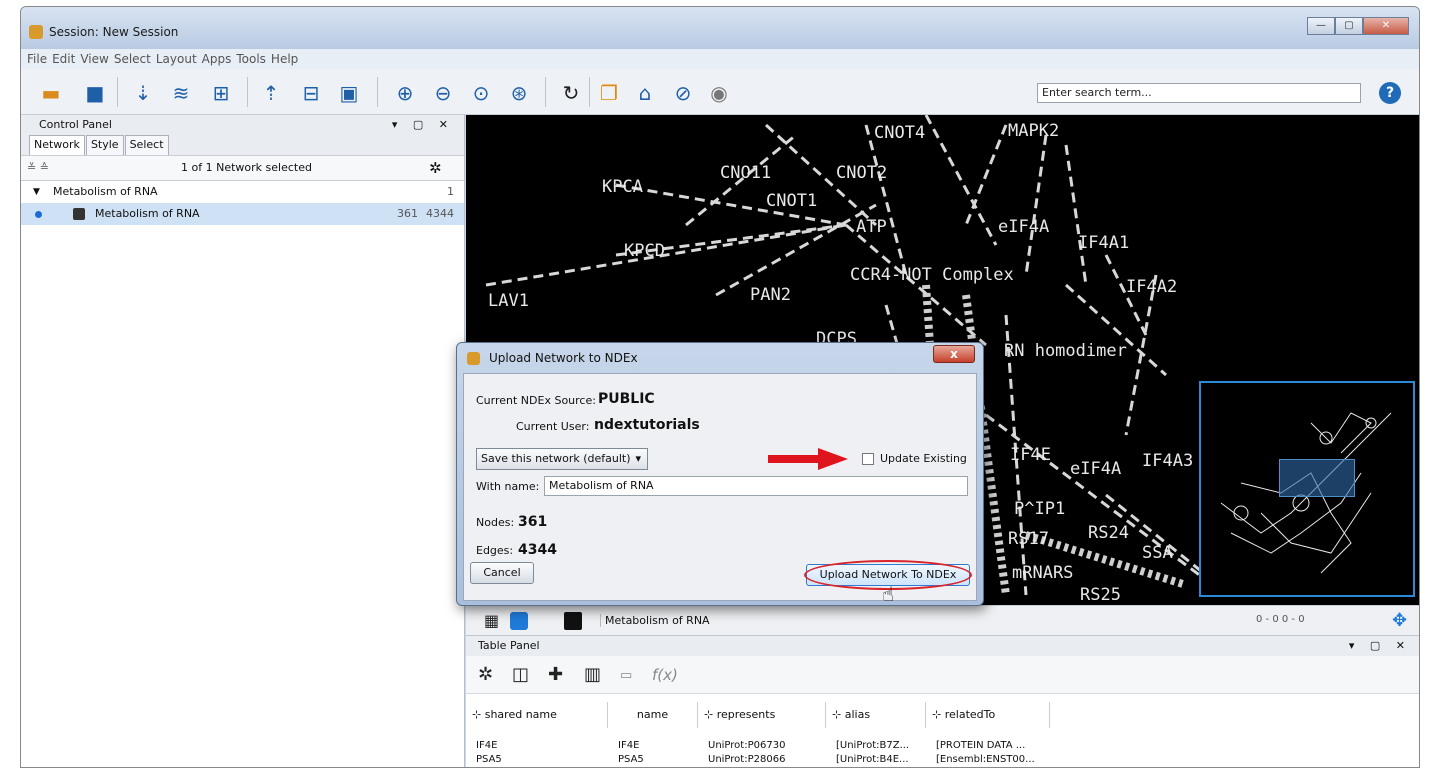 The image size is (1435, 768). I want to click on menu-apps: Apps, so click(217, 59).